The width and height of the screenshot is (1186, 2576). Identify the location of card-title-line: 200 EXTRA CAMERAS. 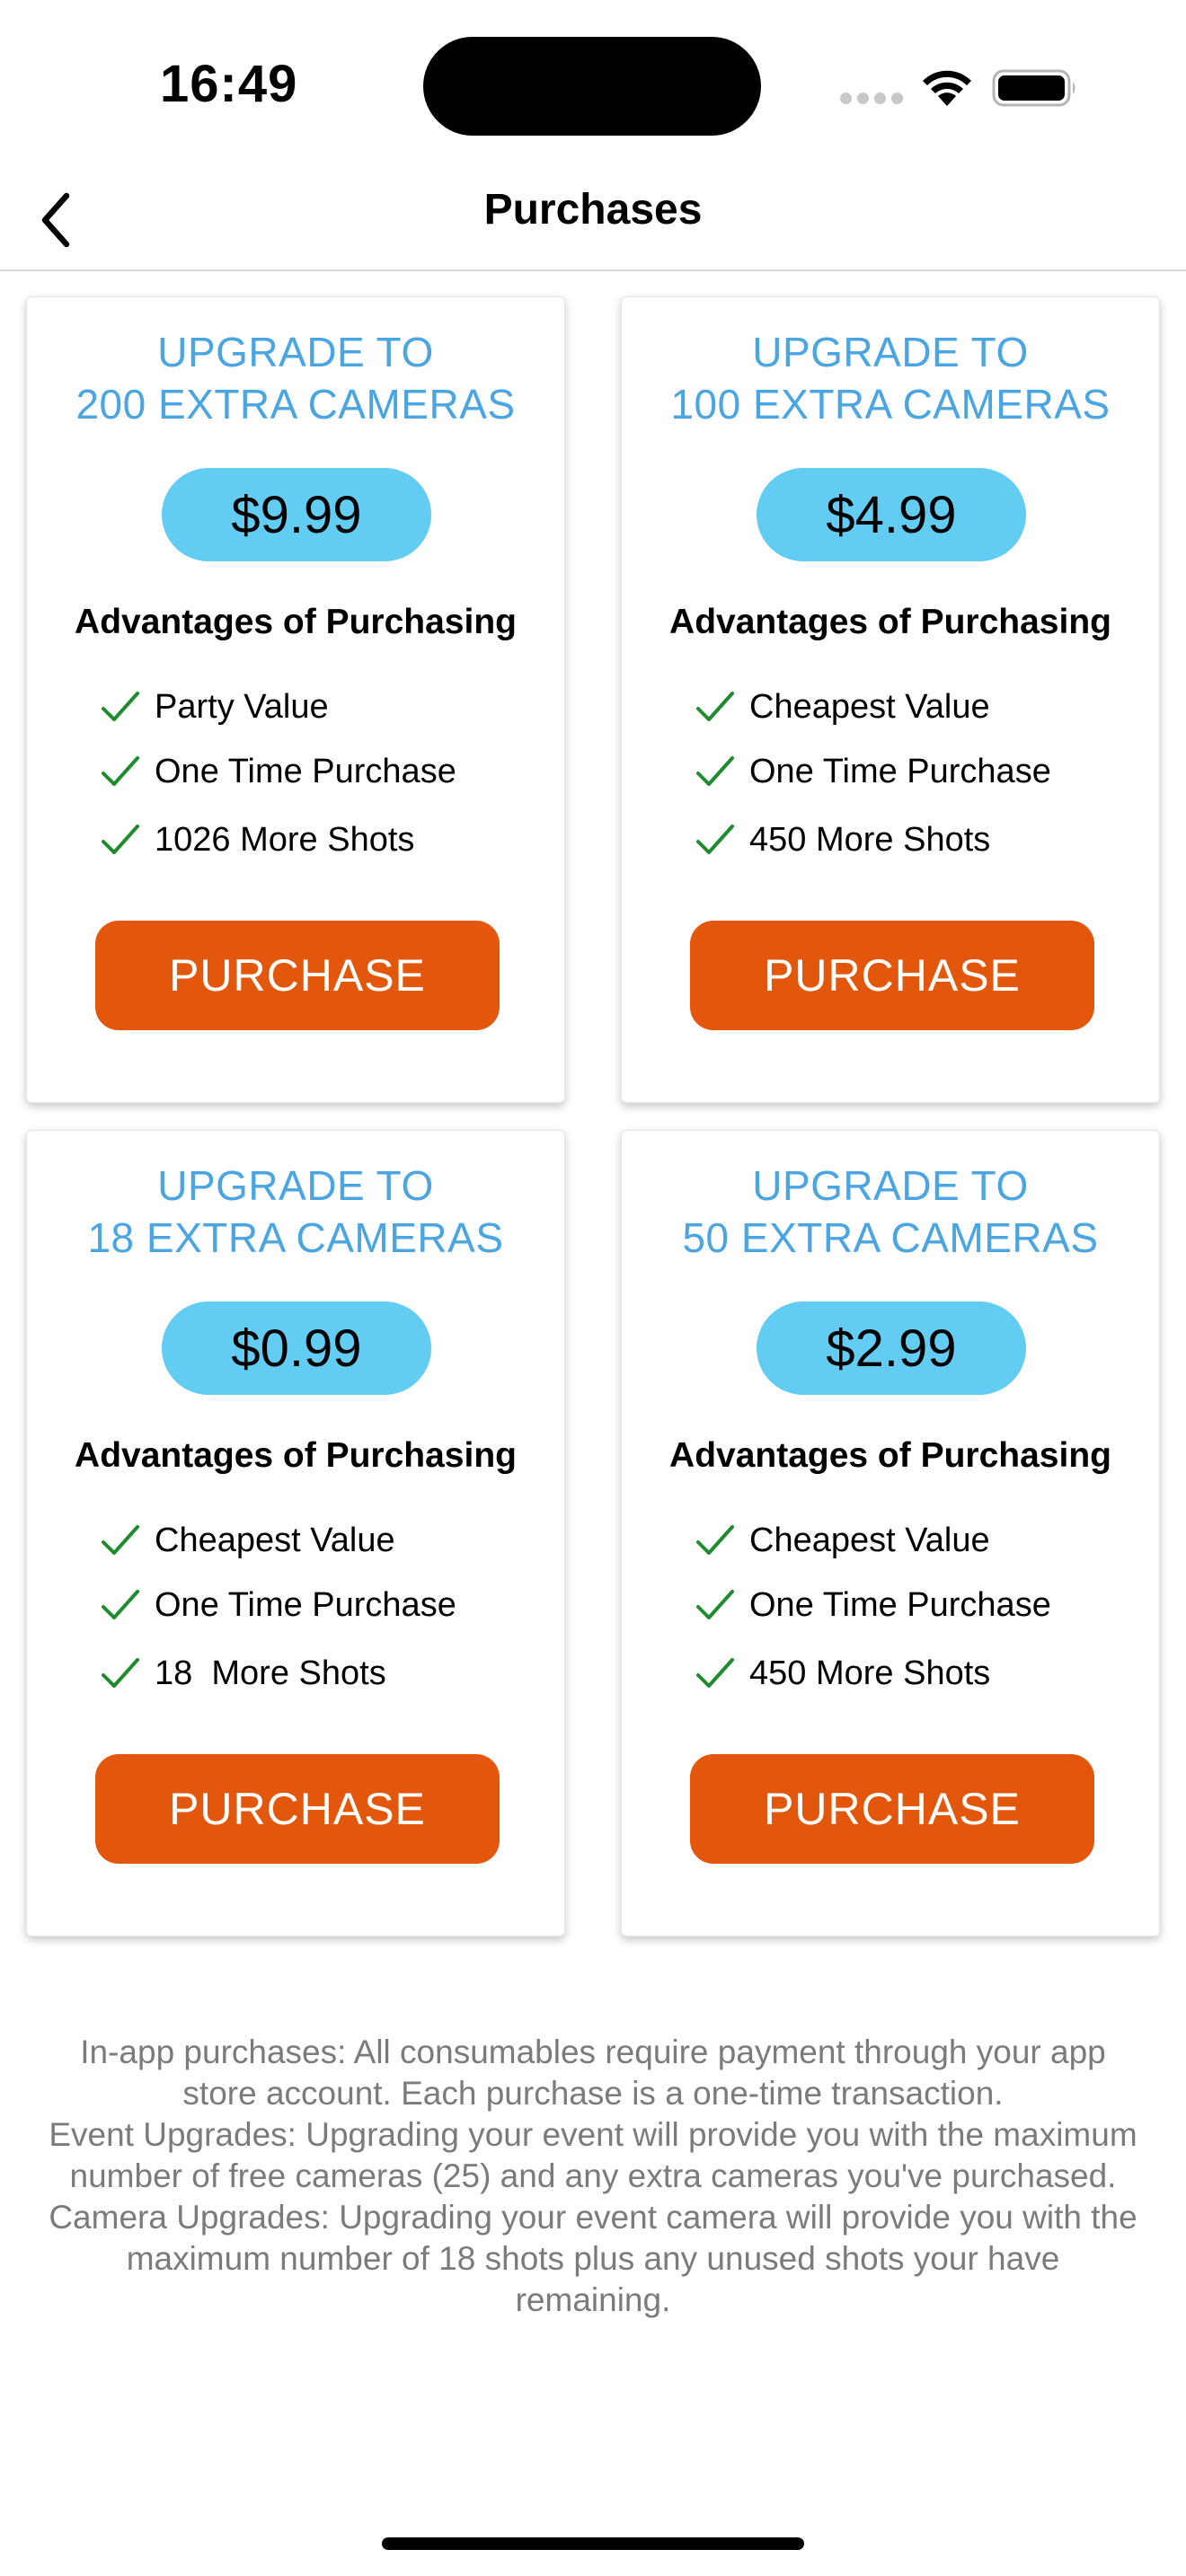
(295, 404).